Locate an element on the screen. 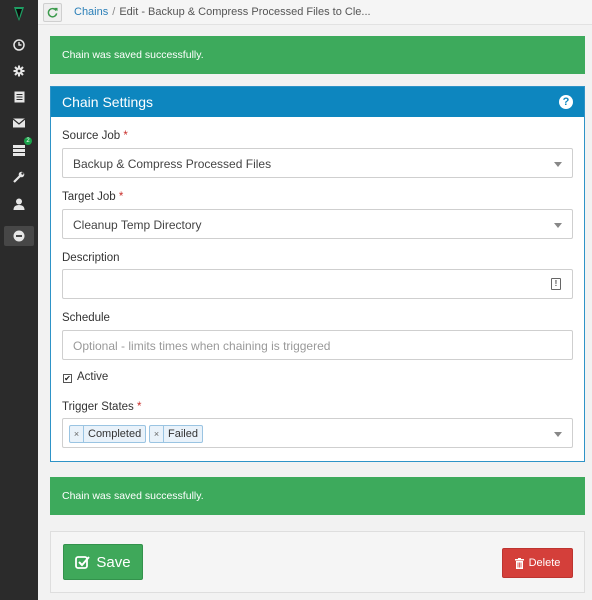 The width and height of the screenshot is (592, 600). tag-completed: × Completed is located at coordinates (108, 434).